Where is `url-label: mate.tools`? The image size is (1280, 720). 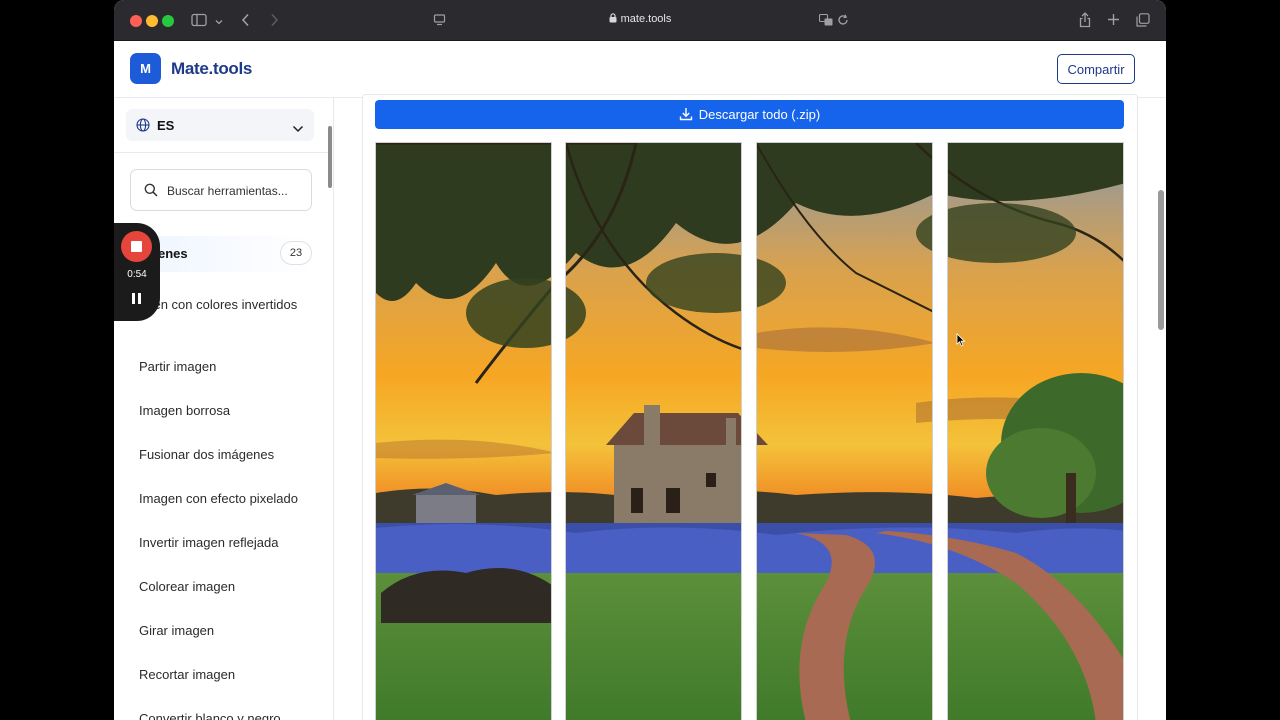
url-label: mate.tools is located at coordinates (646, 19).